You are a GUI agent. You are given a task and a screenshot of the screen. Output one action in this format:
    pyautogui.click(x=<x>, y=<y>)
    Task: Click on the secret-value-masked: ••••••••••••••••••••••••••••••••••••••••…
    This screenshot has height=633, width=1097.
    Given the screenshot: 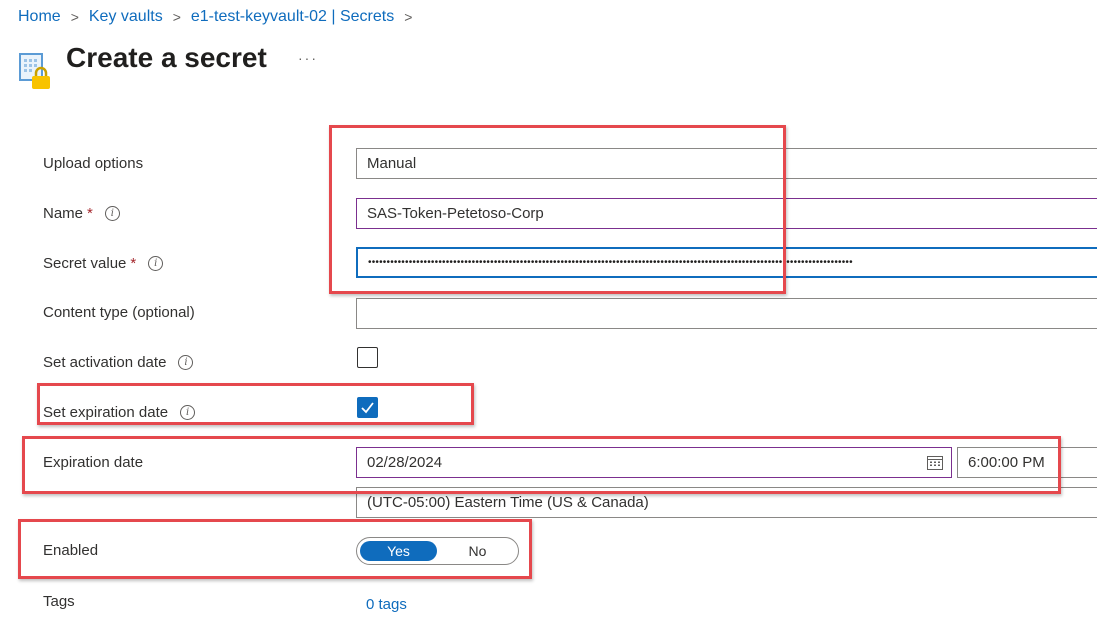 What is the action you would take?
    pyautogui.click(x=610, y=262)
    